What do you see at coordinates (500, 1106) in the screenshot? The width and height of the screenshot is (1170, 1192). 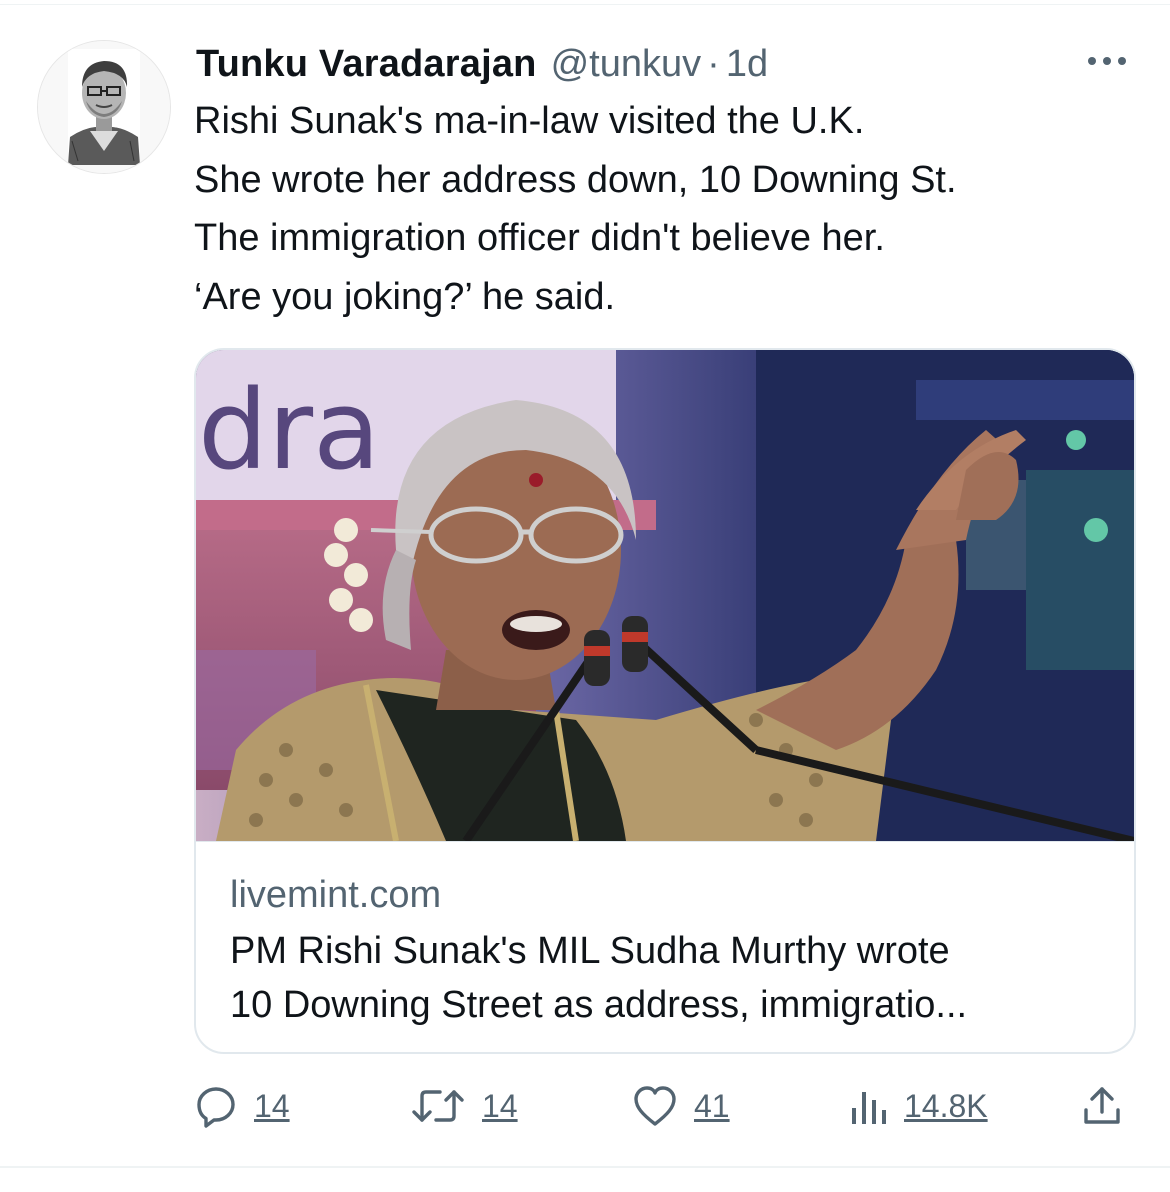 I see `retweet-count: 14` at bounding box center [500, 1106].